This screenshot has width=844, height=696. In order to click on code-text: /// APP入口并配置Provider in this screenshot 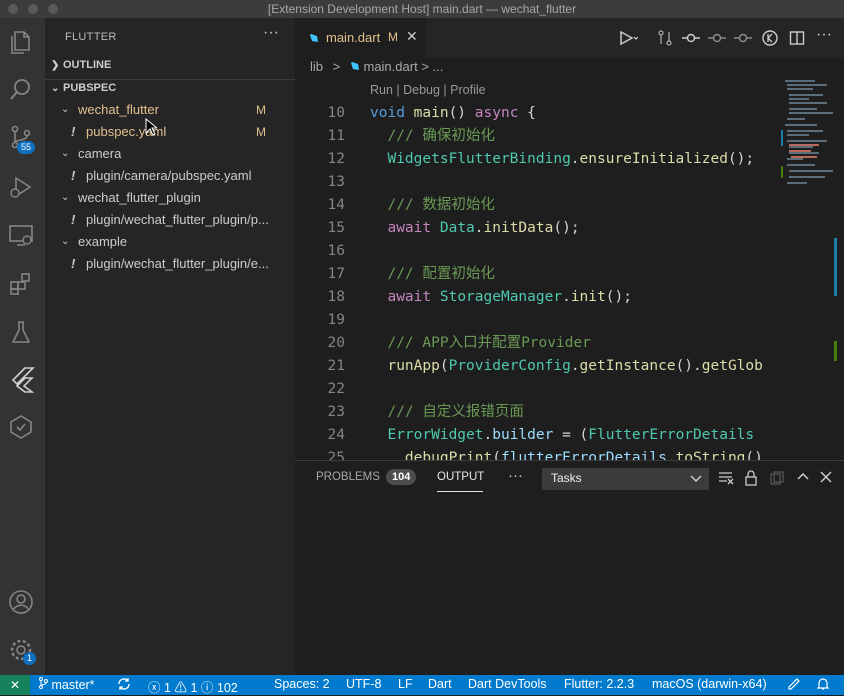, I will do `click(480, 343)`.